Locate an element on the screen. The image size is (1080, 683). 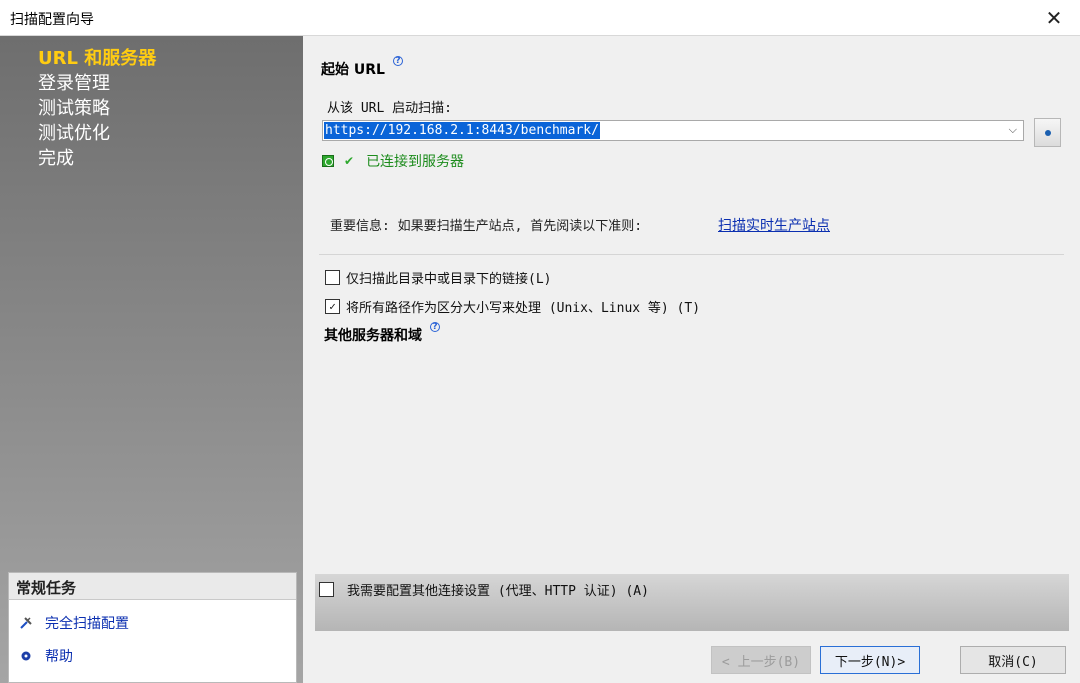
check-icon: ✔ is located at coordinates (349, 161).